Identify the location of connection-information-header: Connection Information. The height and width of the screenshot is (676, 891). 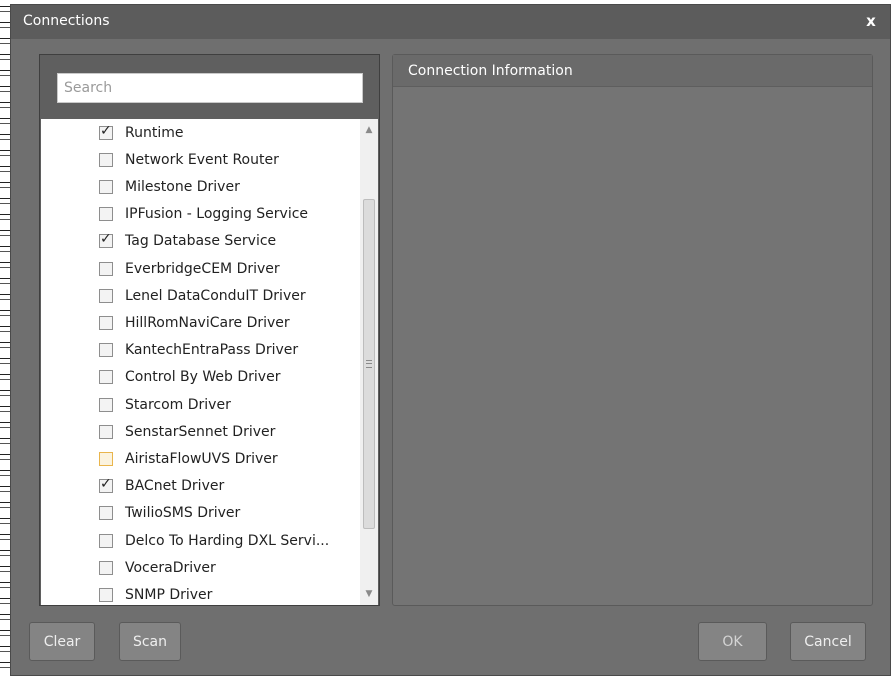
(632, 71).